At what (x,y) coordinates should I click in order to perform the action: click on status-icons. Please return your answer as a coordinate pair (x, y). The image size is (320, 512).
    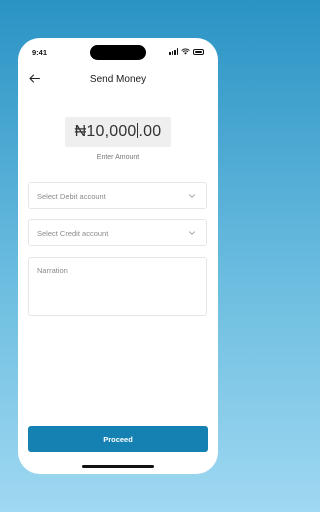
    Looking at the image, I should click on (186, 51).